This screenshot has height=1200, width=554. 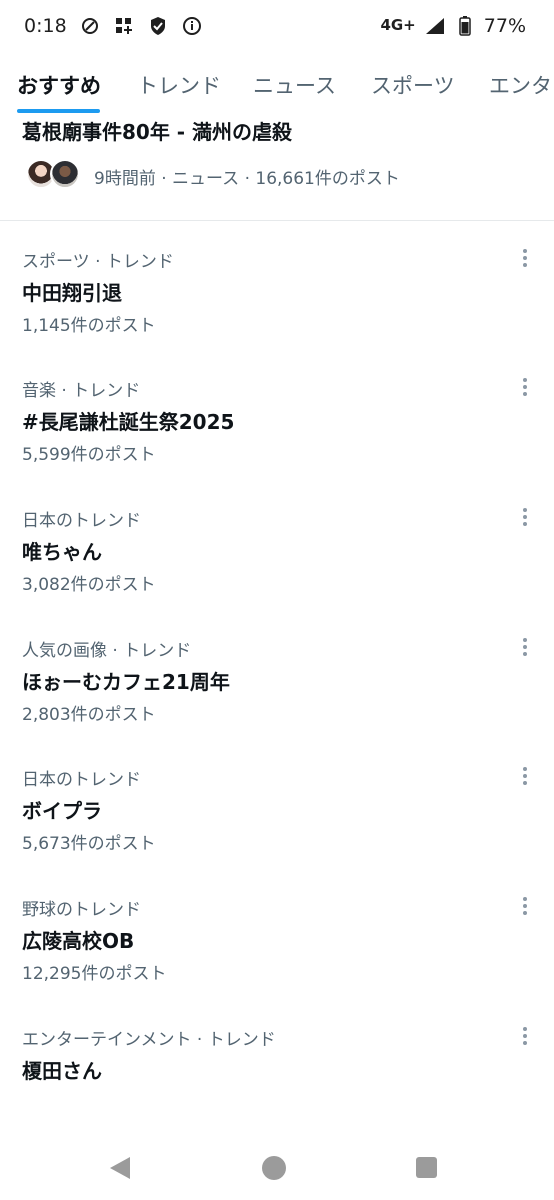 I want to click on trend-name: 榎田さん, so click(x=62, y=1071).